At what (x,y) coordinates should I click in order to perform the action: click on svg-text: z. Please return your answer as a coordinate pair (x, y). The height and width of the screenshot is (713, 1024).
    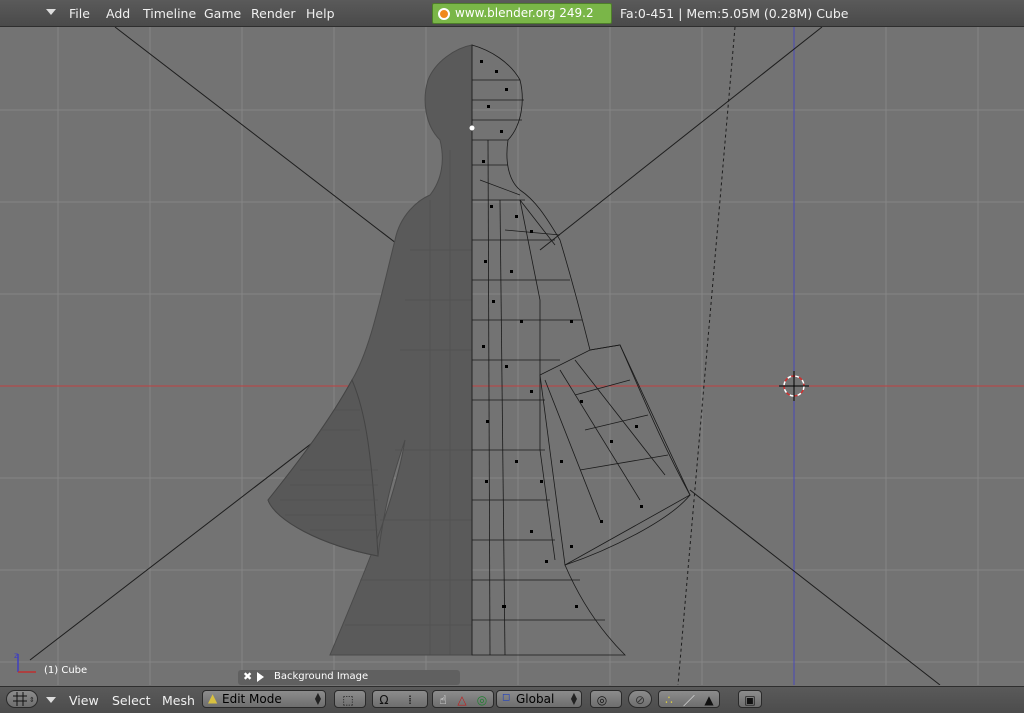
    Looking at the image, I should click on (16, 655).